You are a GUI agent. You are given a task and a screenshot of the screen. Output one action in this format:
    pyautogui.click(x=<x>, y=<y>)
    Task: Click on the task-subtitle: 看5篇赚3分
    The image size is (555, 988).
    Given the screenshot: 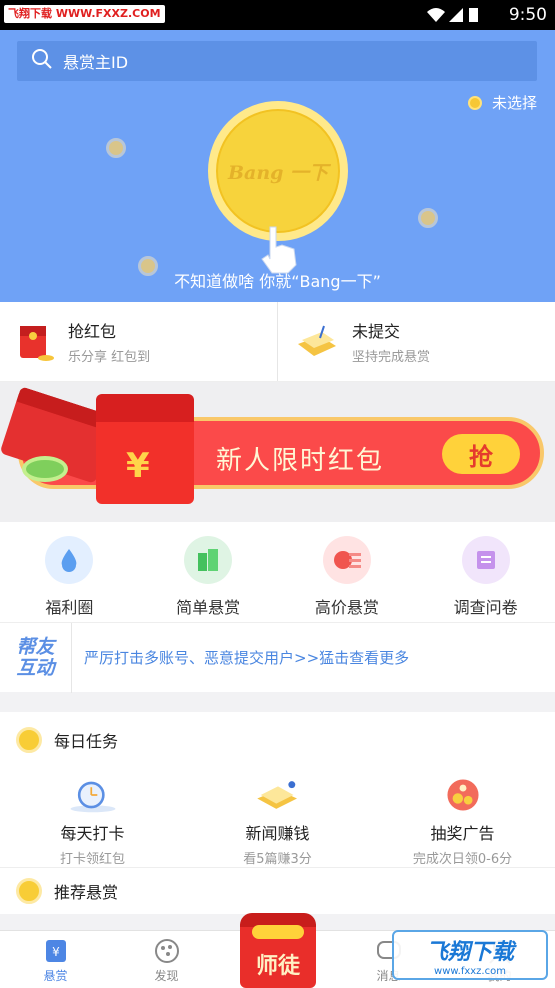 What is the action you would take?
    pyautogui.click(x=277, y=859)
    